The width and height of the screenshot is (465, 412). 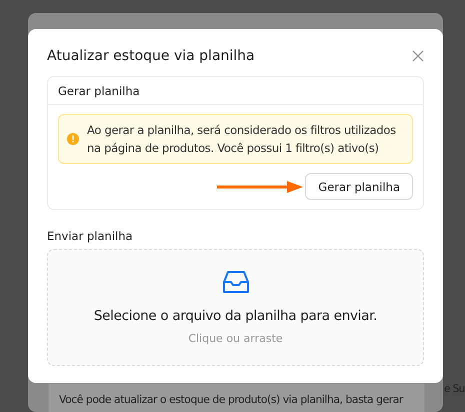 What do you see at coordinates (231, 399) in the screenshot?
I see `background-text: Você pode atualizar o estoque de produto(s) via planilha, basta gerar` at bounding box center [231, 399].